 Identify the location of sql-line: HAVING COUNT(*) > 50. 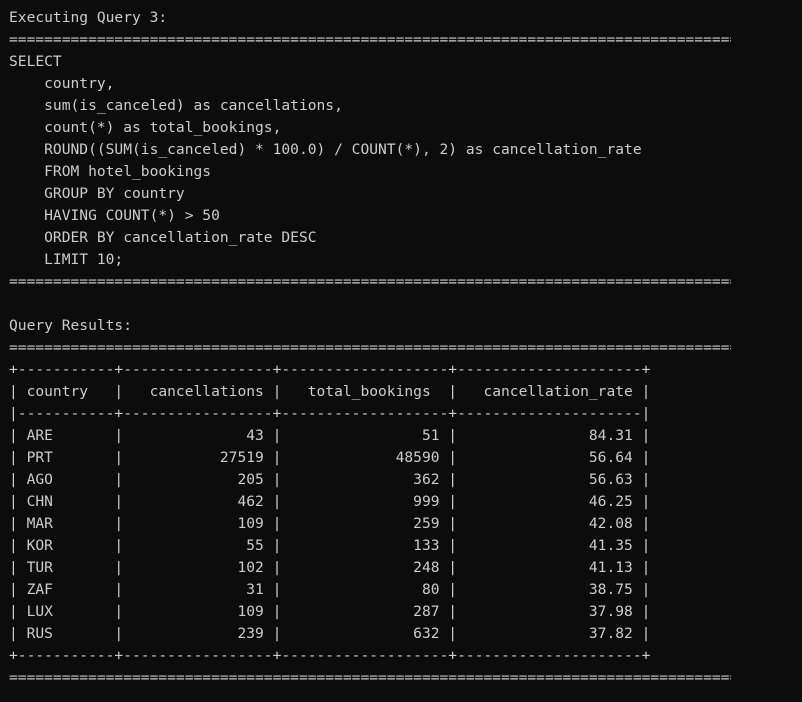
(114, 215).